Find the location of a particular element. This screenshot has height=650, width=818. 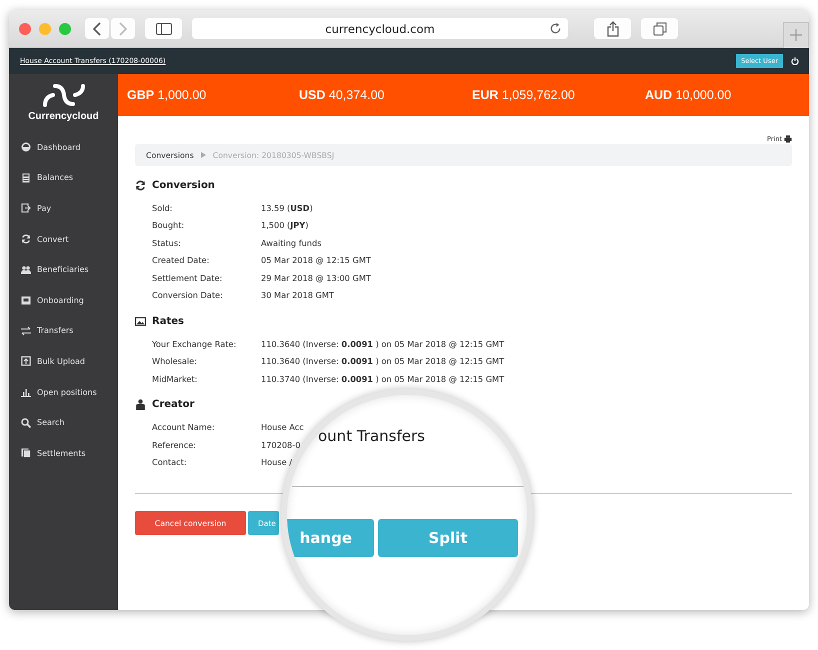

sidebar-item: Convert is located at coordinates (63, 239).